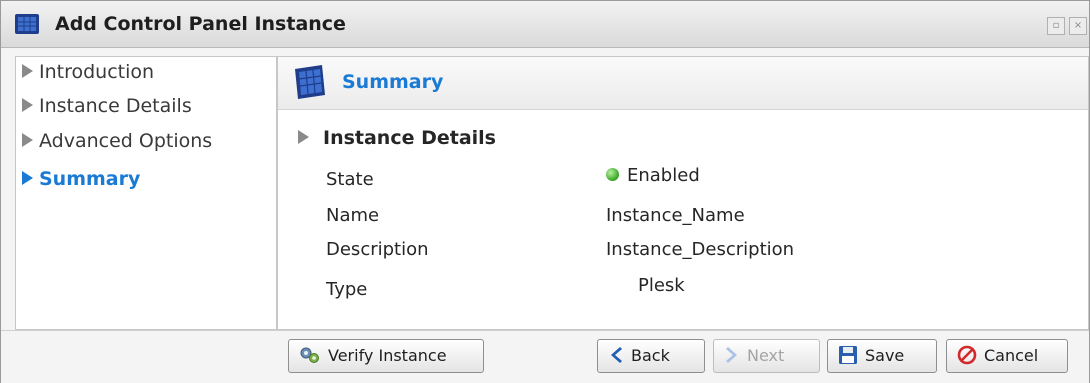 This screenshot has height=383, width=1090. I want to click on sidebar-item-label: Introduction, so click(97, 72).